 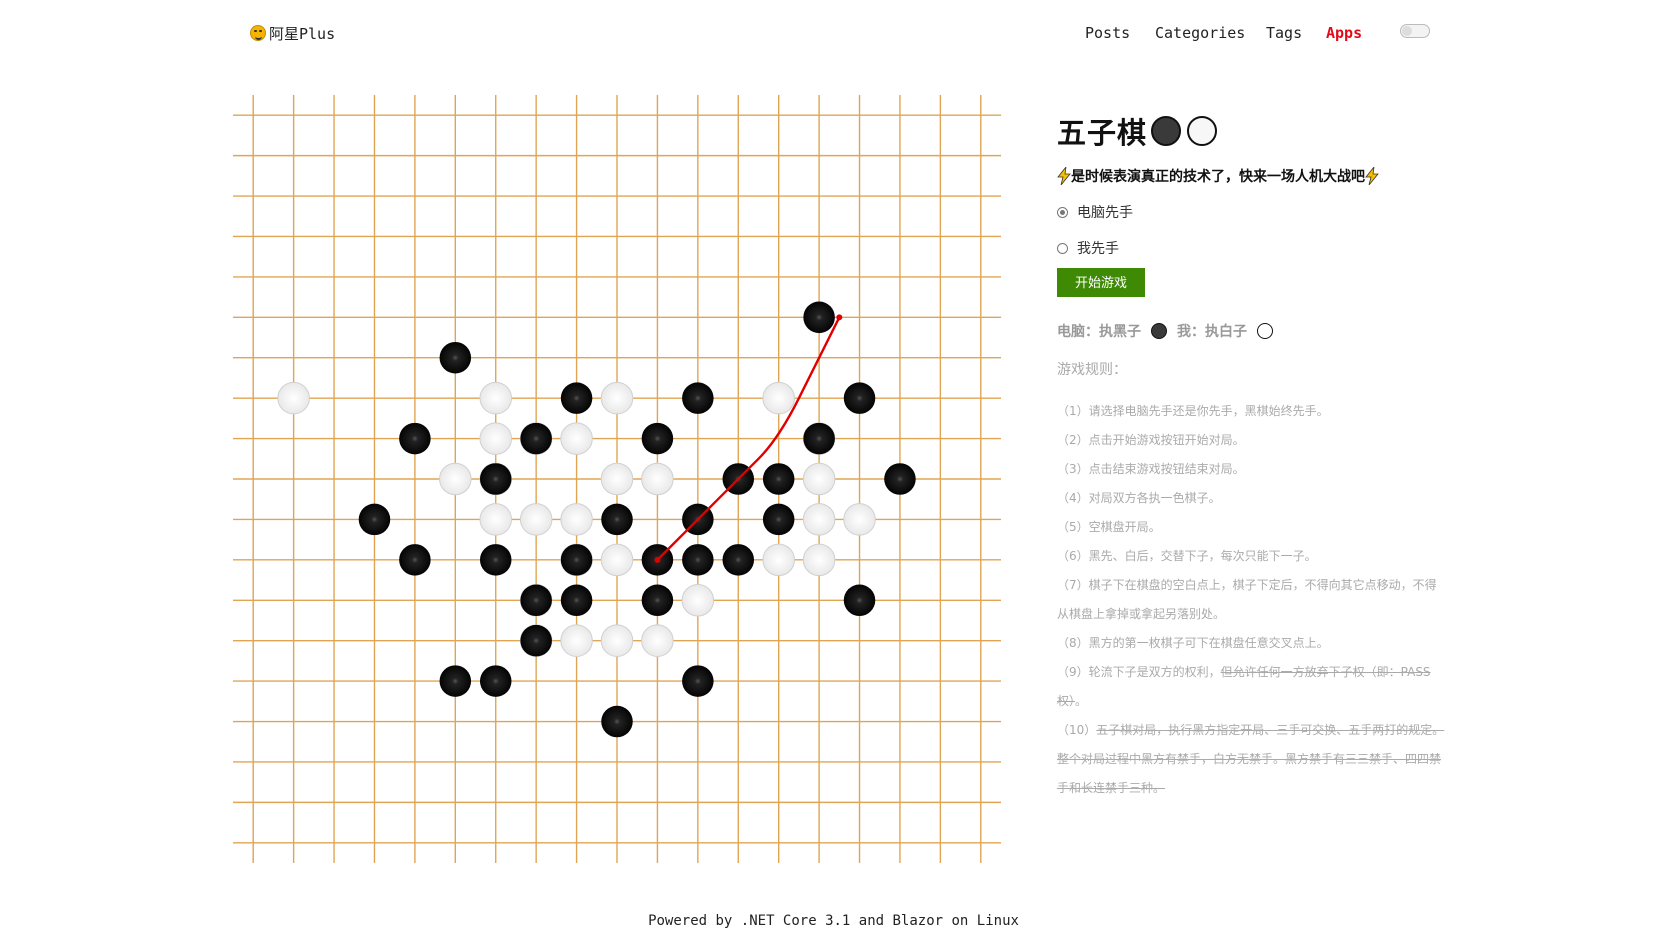 I want to click on theme-toggle, so click(x=1415, y=31).